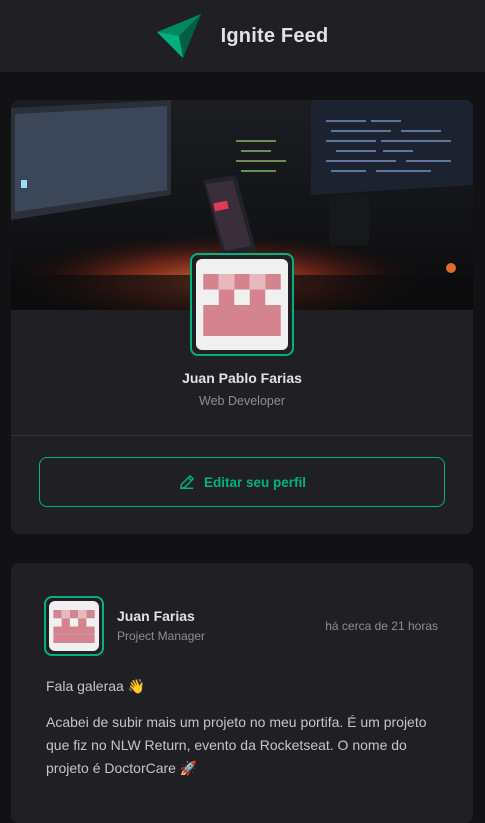 The height and width of the screenshot is (823, 485). I want to click on post-paragraph: Fala galeraa 👋, so click(96, 686).